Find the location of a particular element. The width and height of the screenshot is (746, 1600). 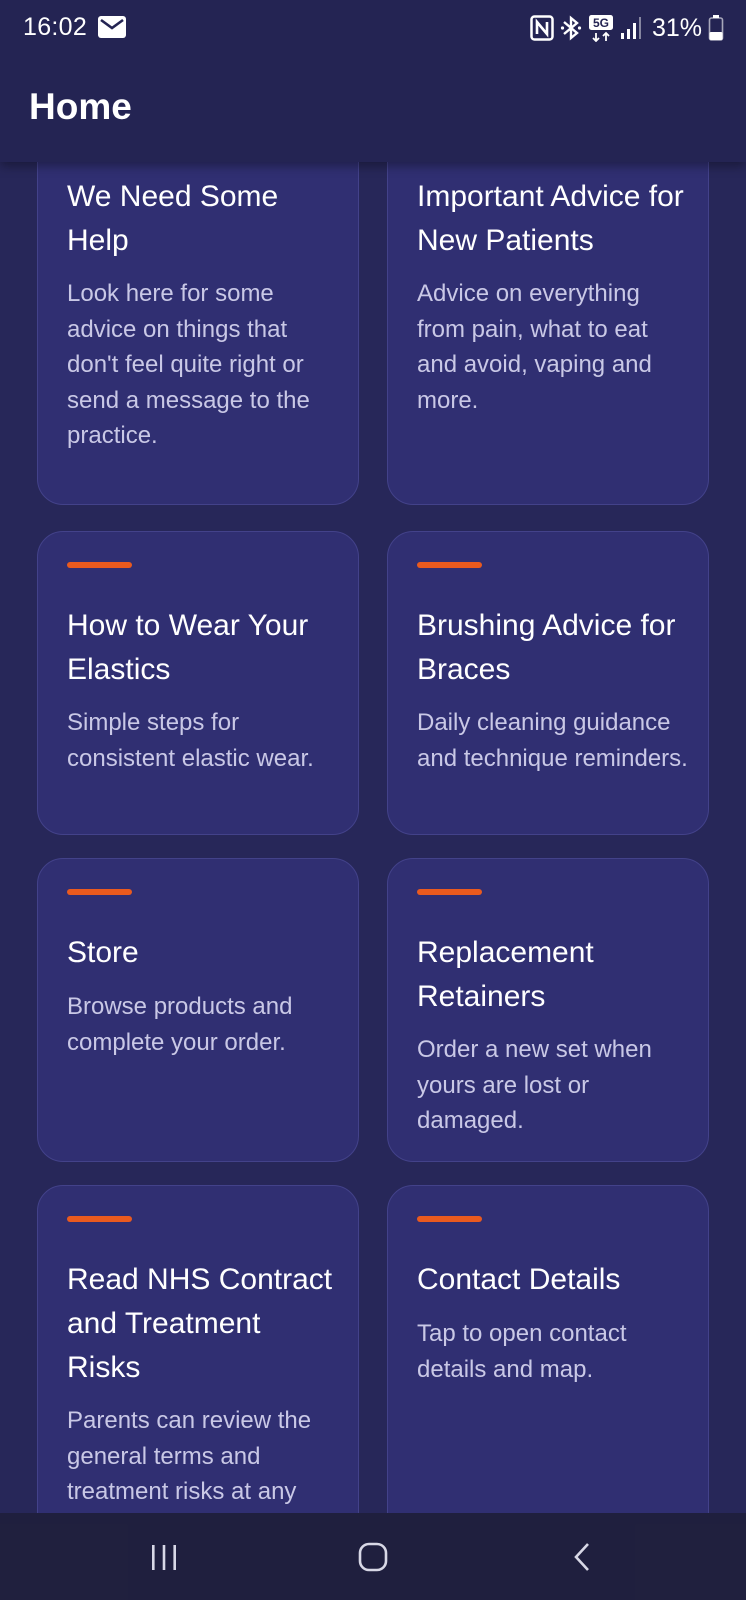

mail-icon is located at coordinates (112, 27).